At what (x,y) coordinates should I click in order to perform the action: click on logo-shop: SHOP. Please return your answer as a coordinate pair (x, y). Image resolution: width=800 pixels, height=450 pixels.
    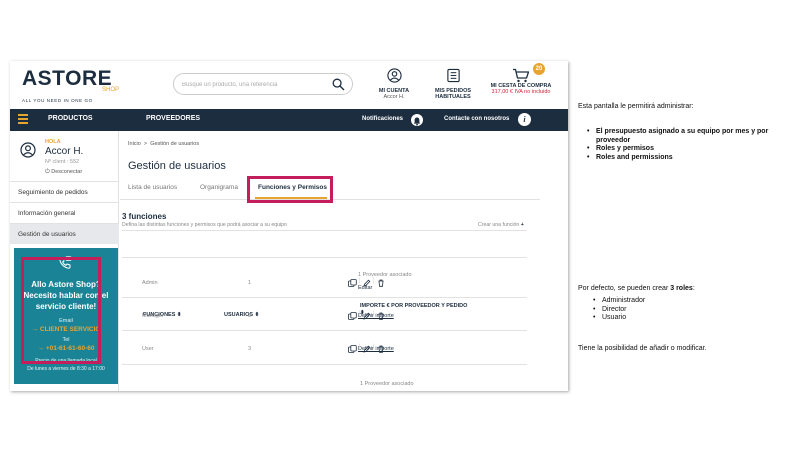
    Looking at the image, I should click on (111, 90).